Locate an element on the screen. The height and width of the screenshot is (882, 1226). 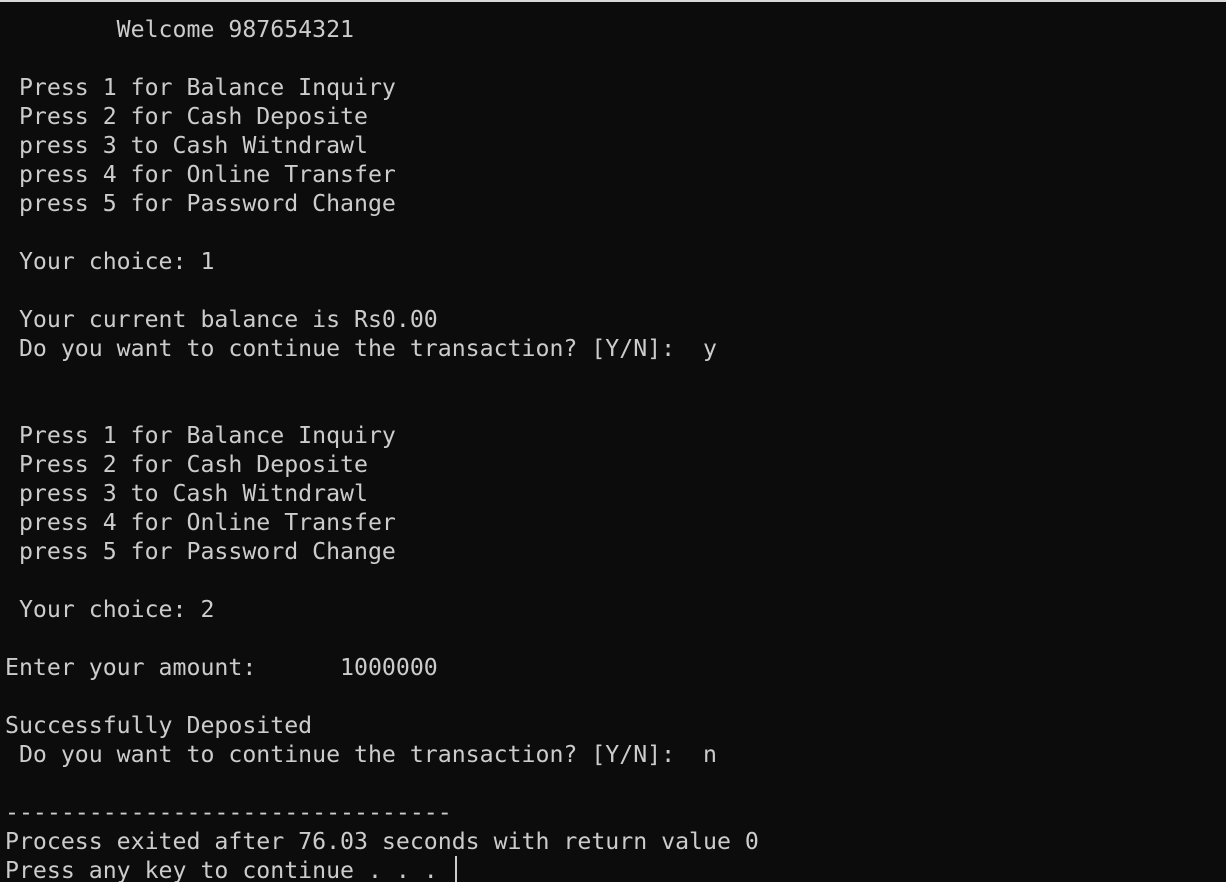
console-line-text: Successfully Deposited is located at coordinates (159, 725).